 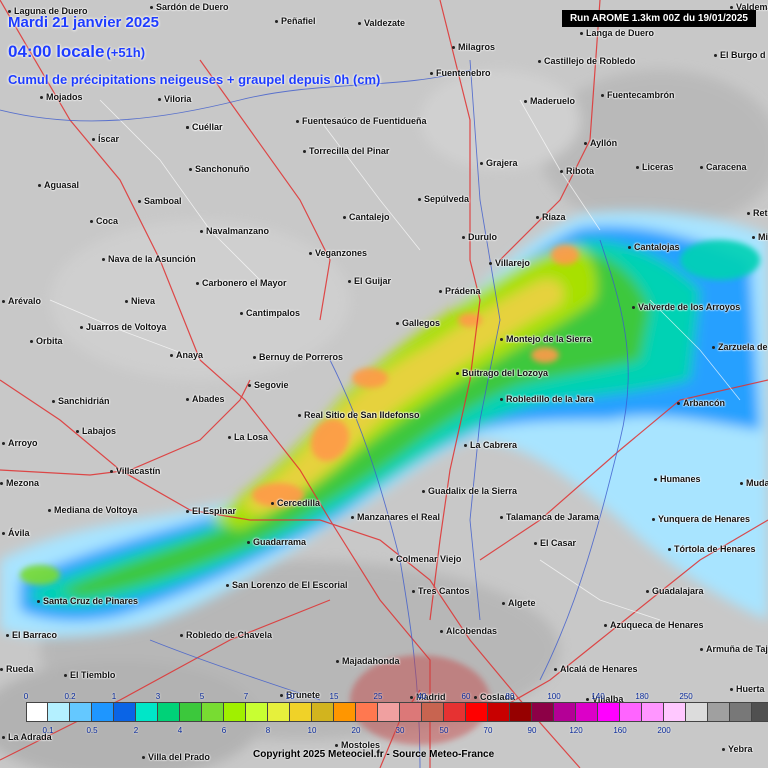 I want to click on place-label: Majadahonda, so click(x=368, y=661).